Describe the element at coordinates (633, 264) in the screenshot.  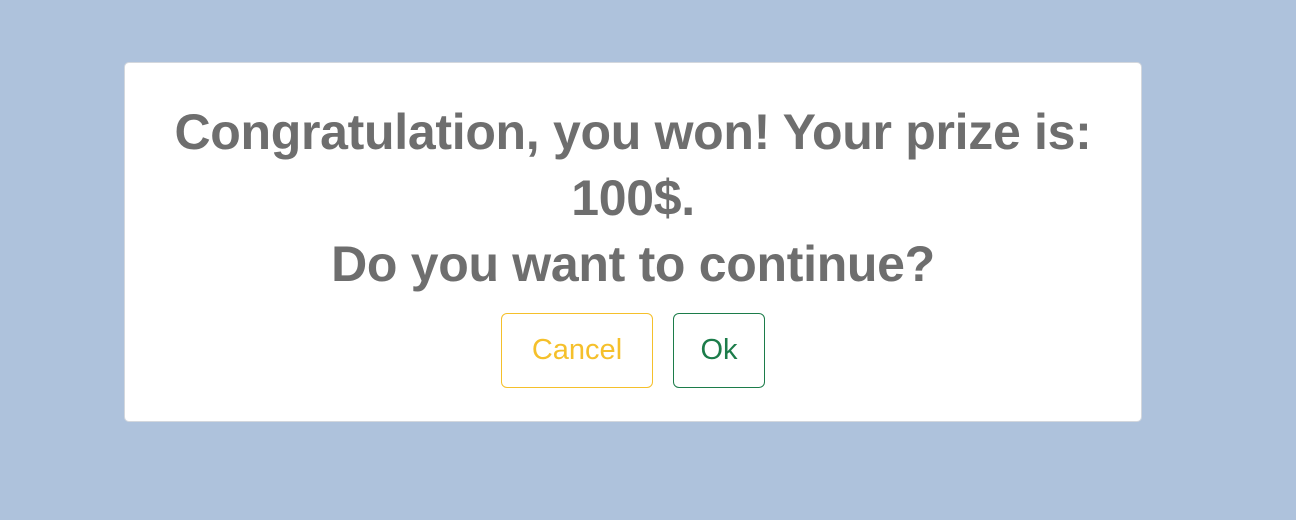
I see `dialog-message-question: Do you want to continue?` at that location.